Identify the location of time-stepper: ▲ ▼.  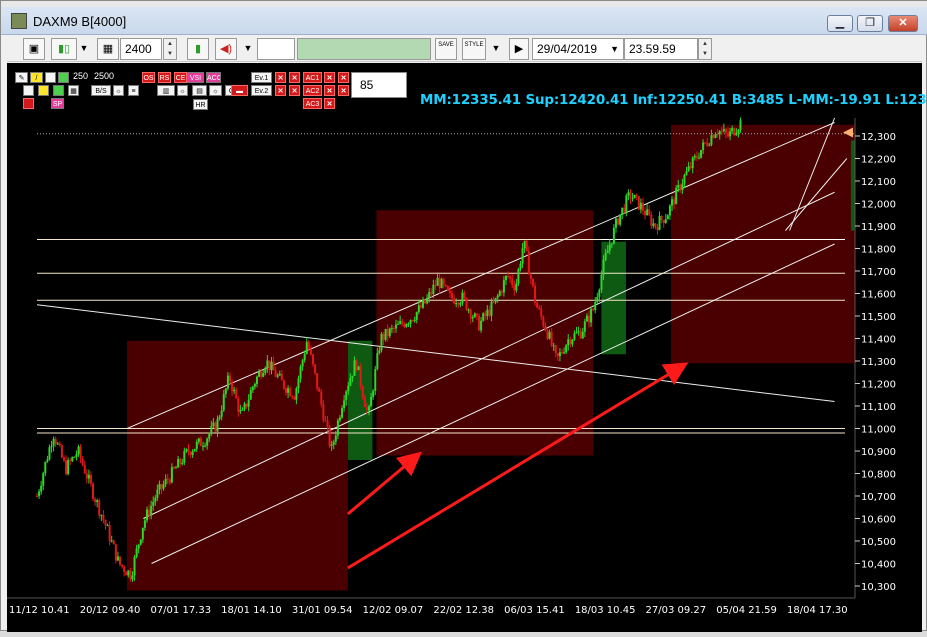
(705, 49).